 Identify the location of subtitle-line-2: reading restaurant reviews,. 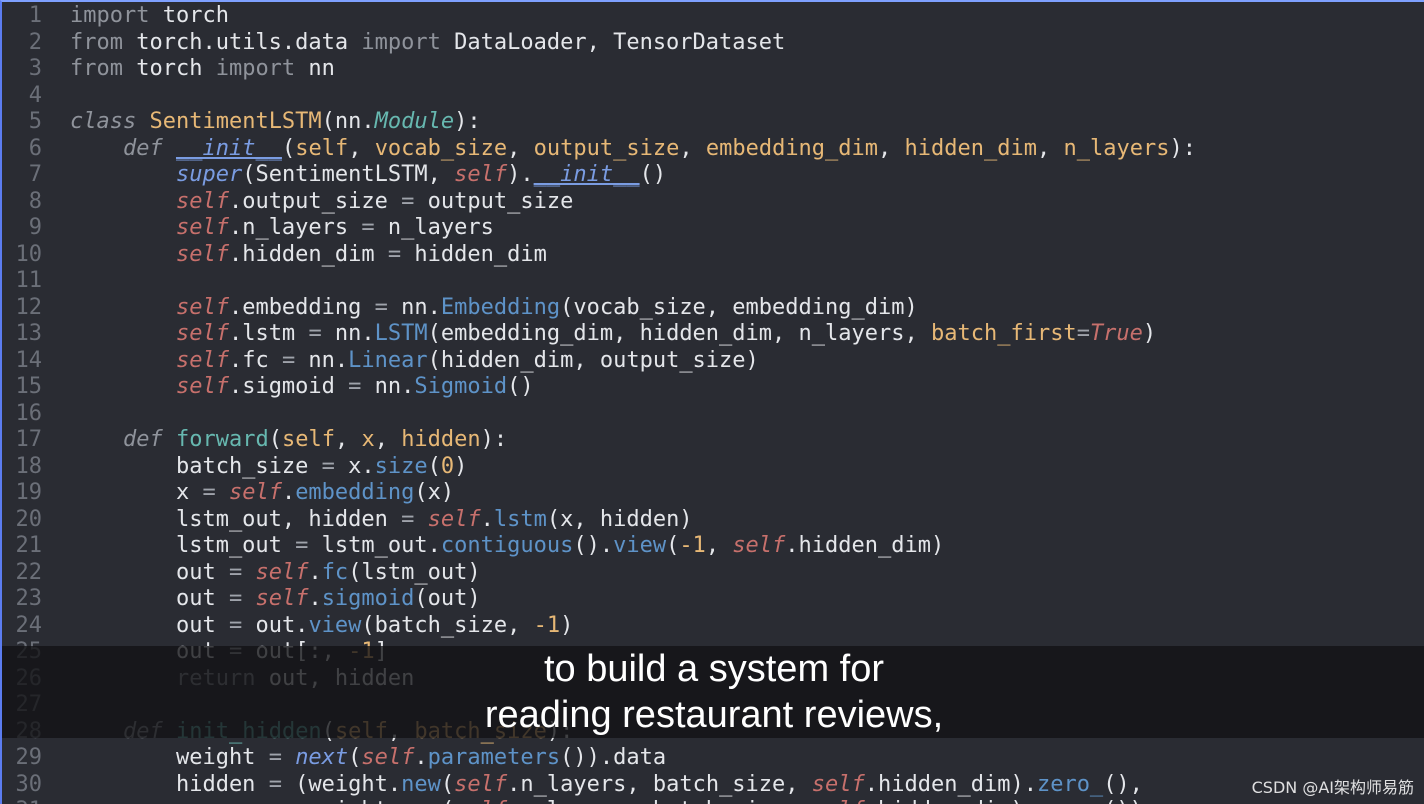
(714, 715).